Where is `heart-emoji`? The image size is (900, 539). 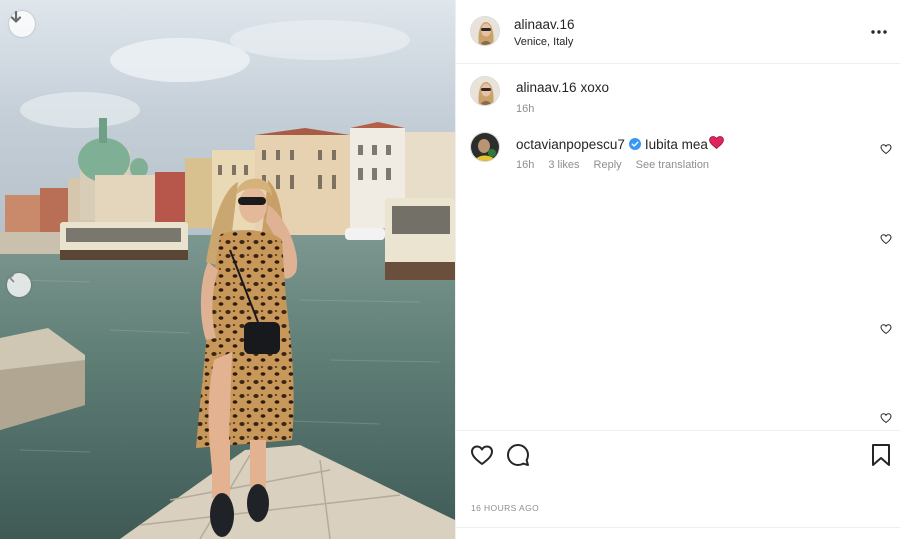
heart-emoji is located at coordinates (716, 144).